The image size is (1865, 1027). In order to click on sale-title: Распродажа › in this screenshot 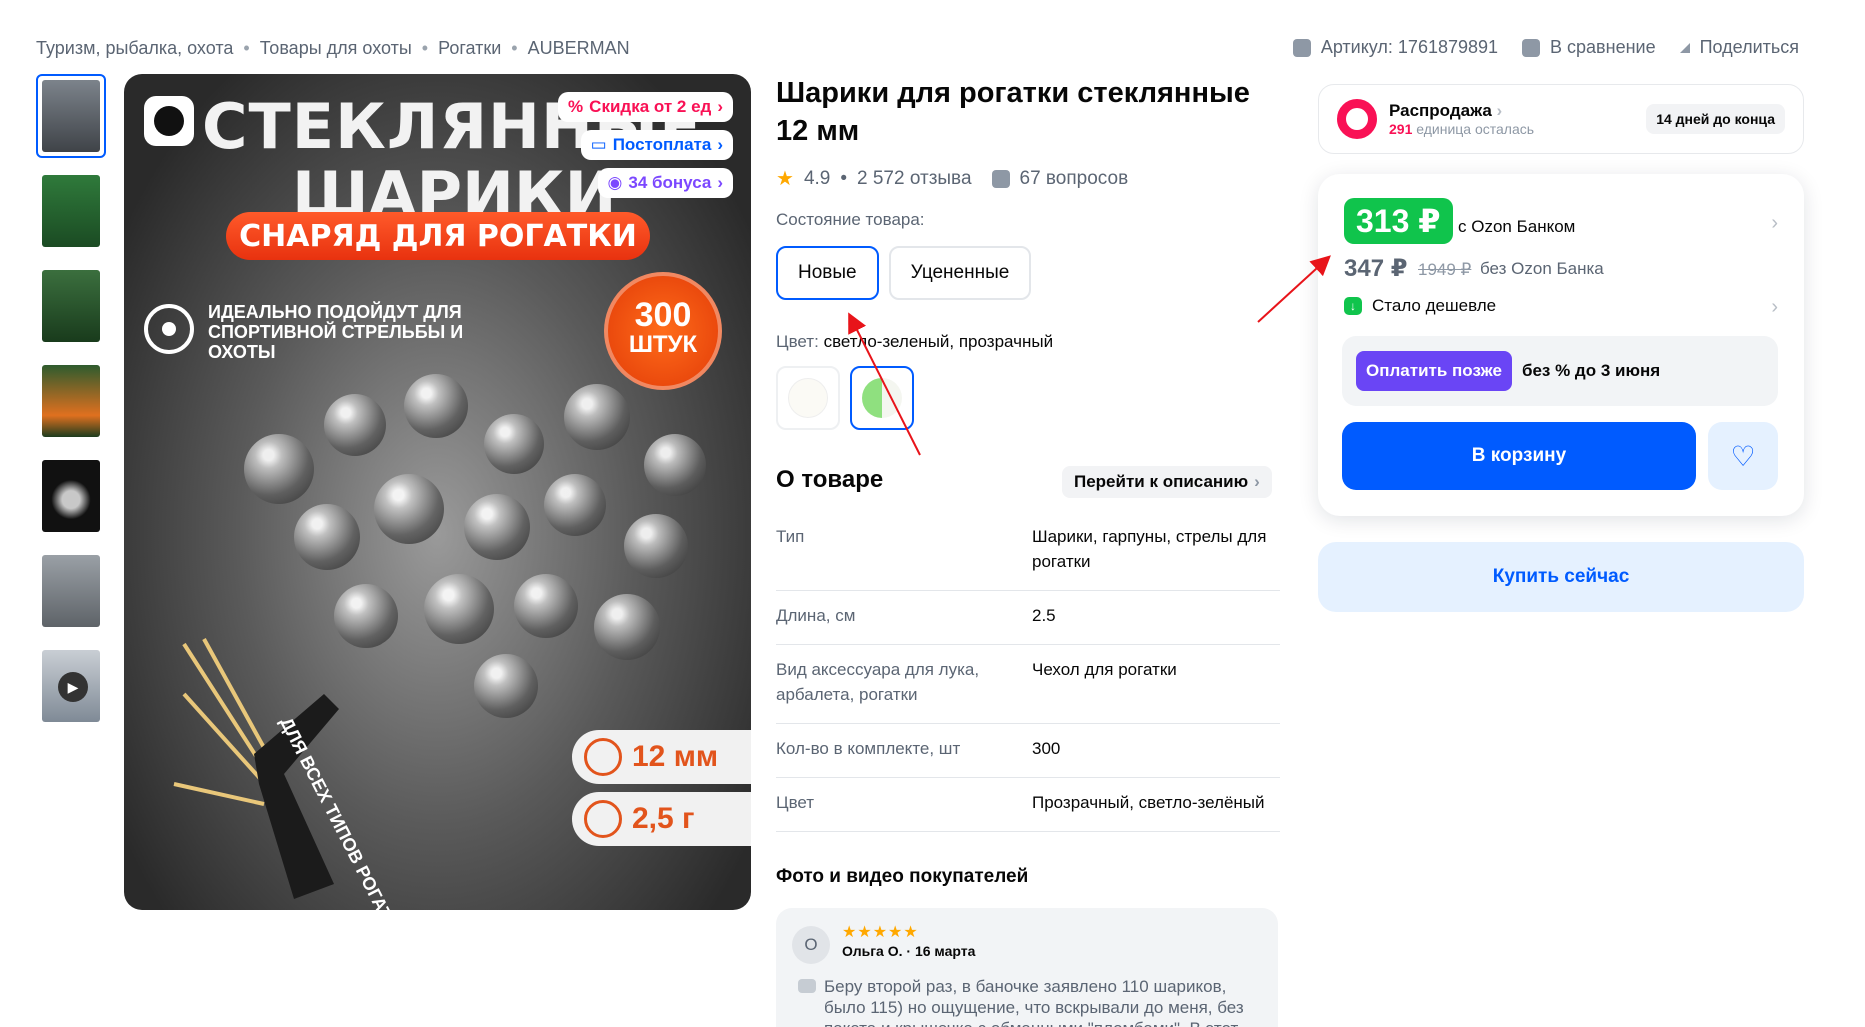, I will do `click(1446, 110)`.